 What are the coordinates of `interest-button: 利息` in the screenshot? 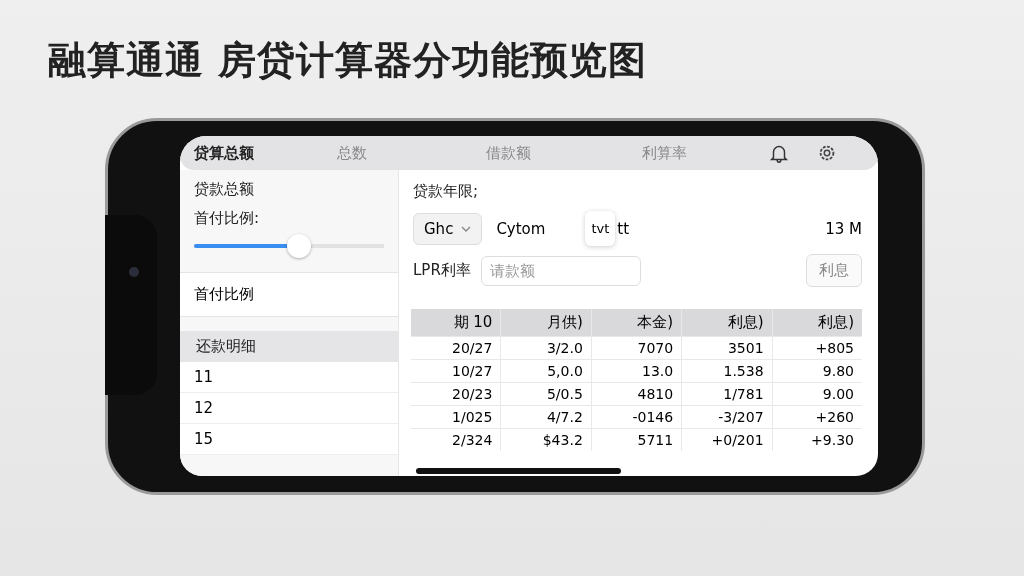 It's located at (834, 270).